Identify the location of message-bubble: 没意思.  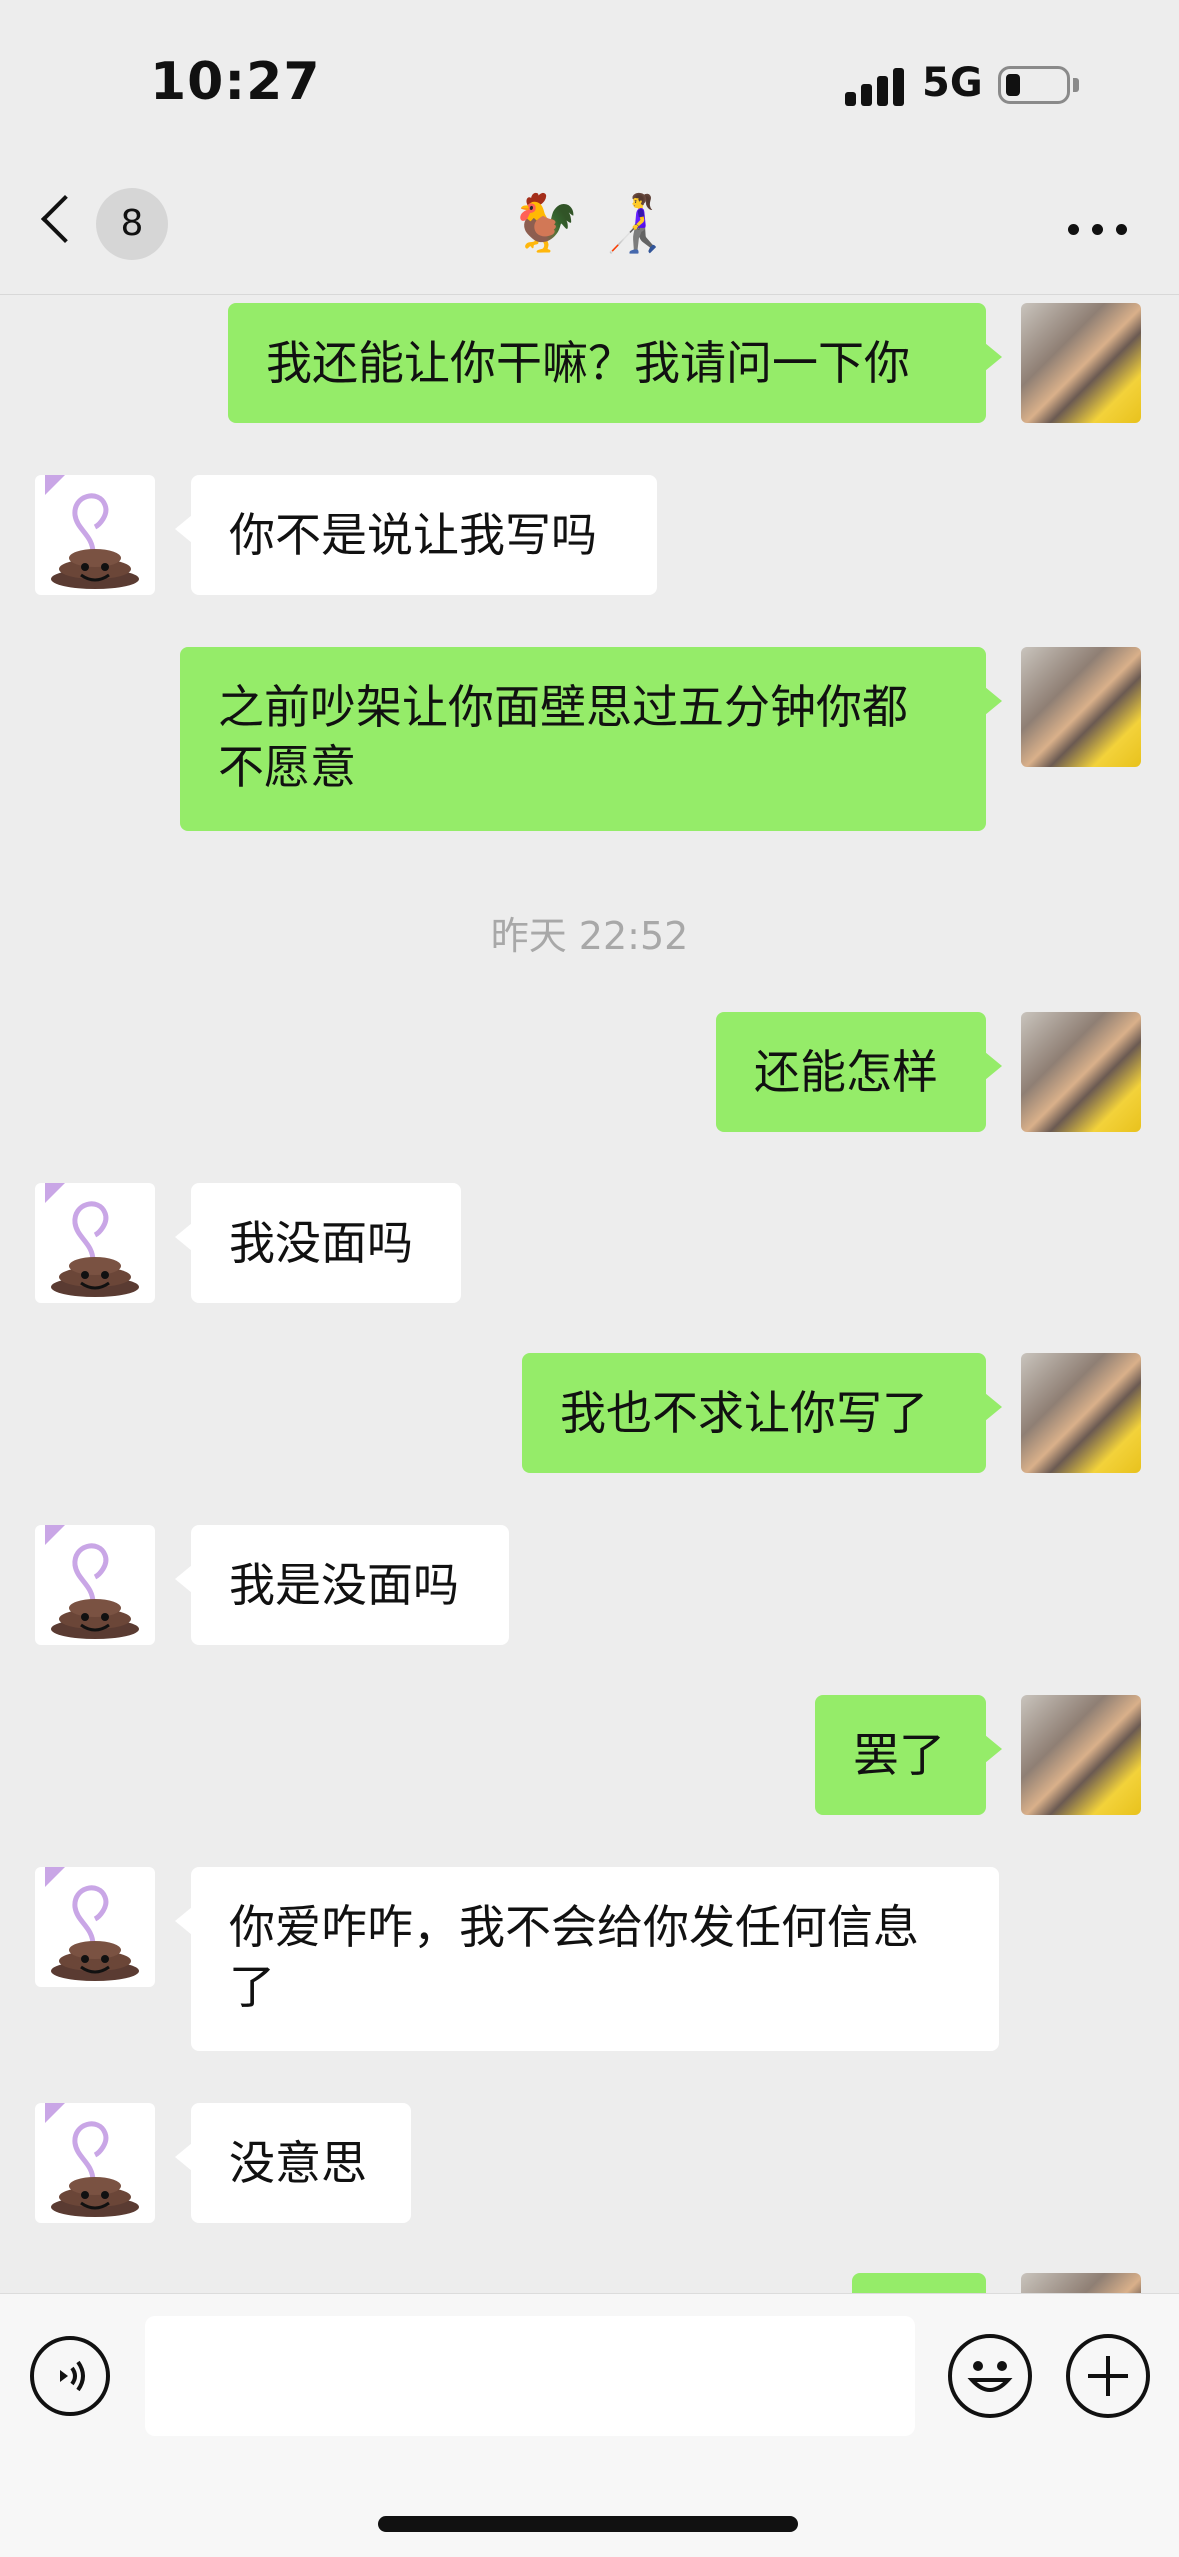
(293, 2163).